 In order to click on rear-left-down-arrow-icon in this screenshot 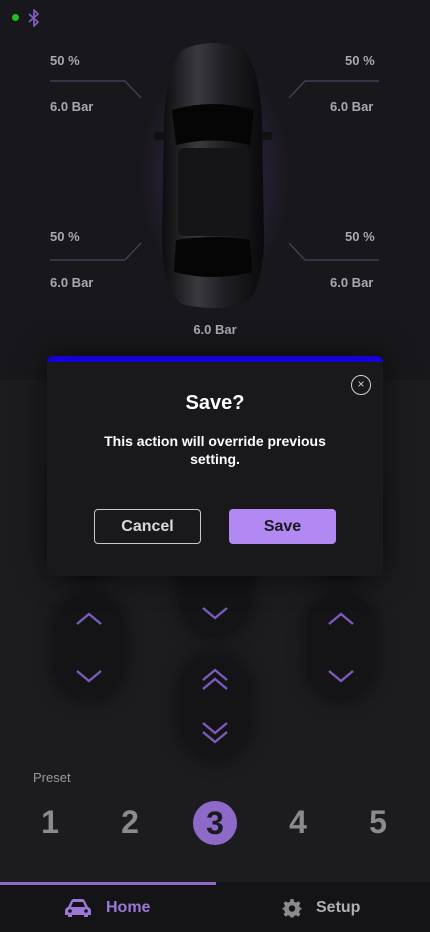, I will do `click(89, 676)`.